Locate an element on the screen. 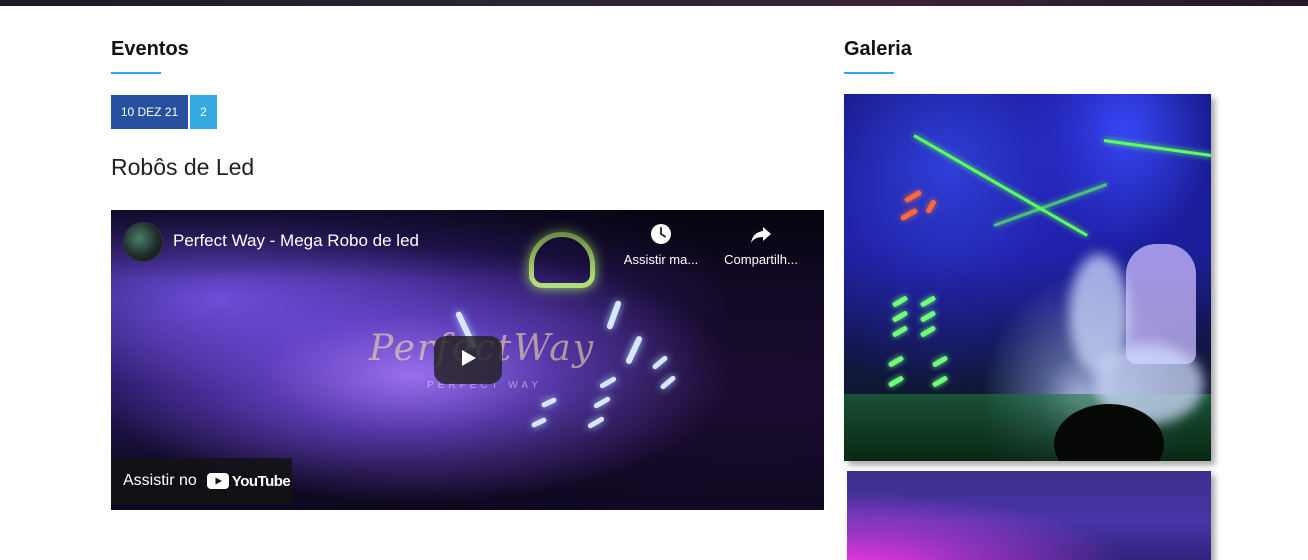  event-count-badge: 2 is located at coordinates (203, 112).